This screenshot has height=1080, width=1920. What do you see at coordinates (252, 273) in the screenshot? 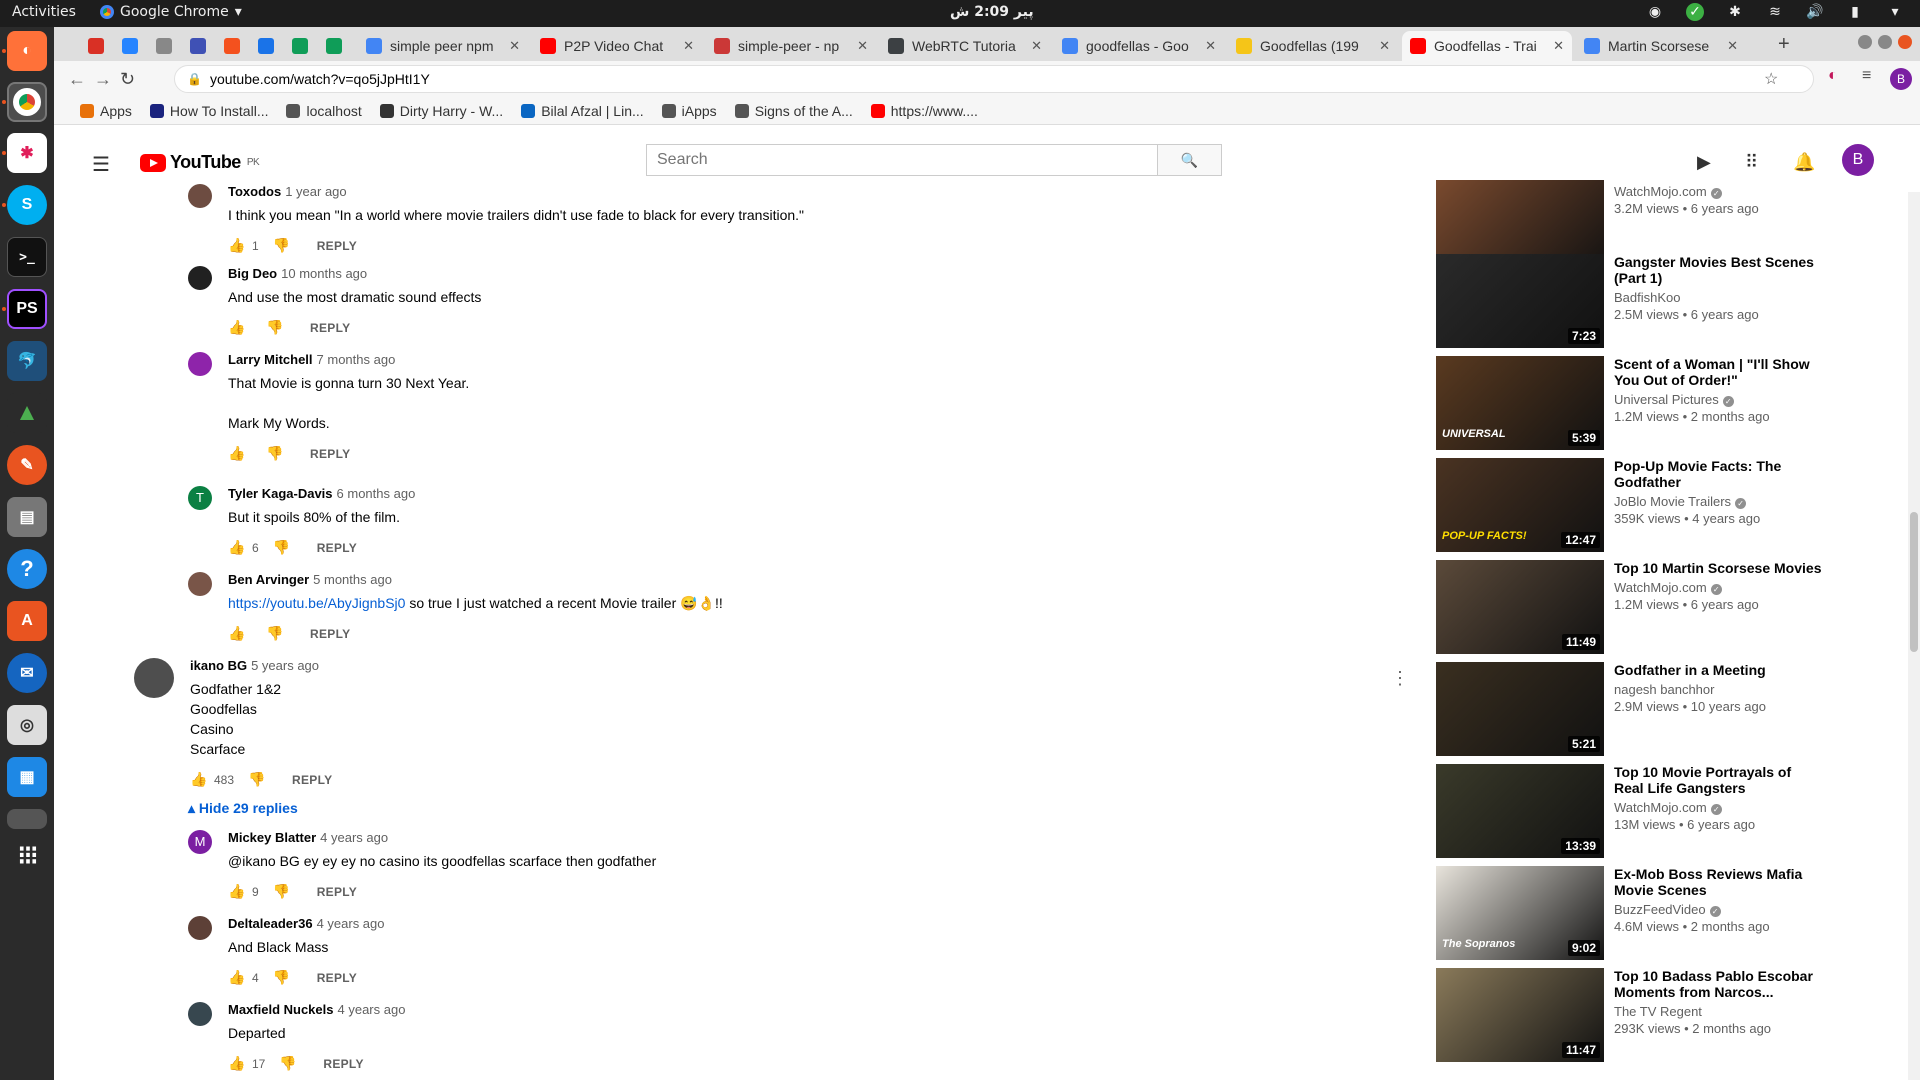
I see `comment-author: Big Deo` at bounding box center [252, 273].